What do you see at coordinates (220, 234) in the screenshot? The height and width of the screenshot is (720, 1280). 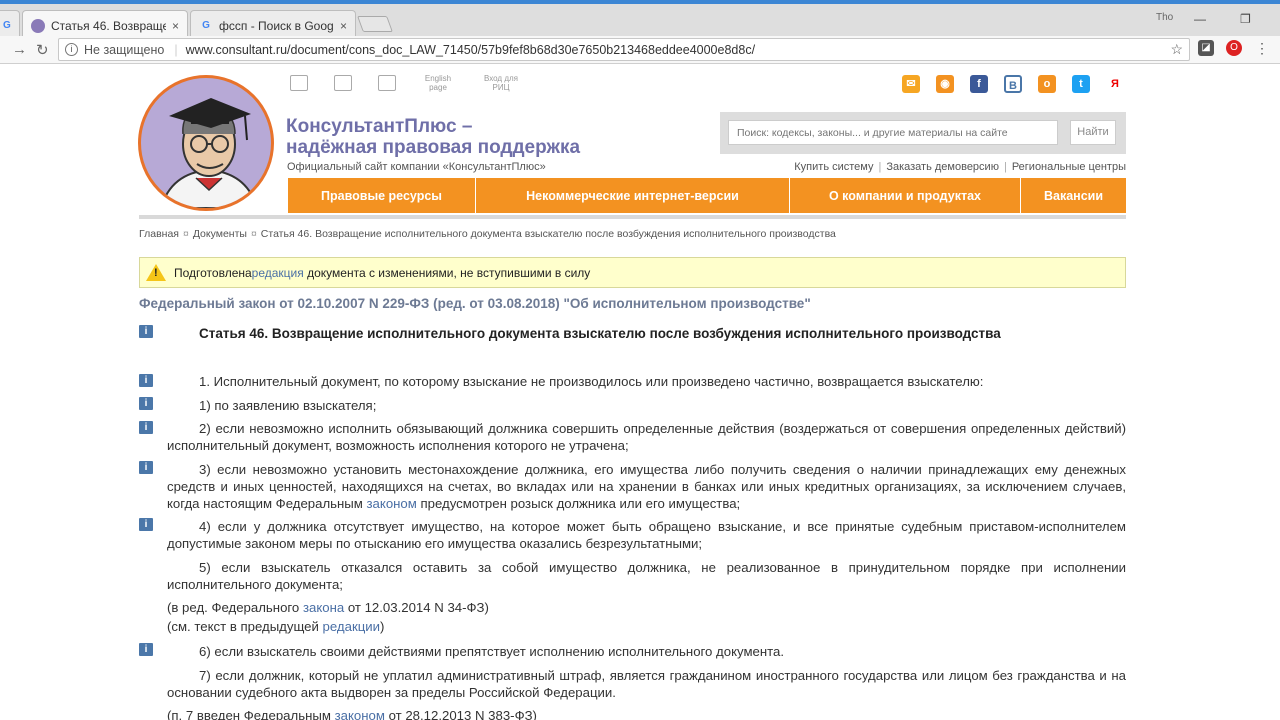 I see `breadcrumb-documents: Документы` at bounding box center [220, 234].